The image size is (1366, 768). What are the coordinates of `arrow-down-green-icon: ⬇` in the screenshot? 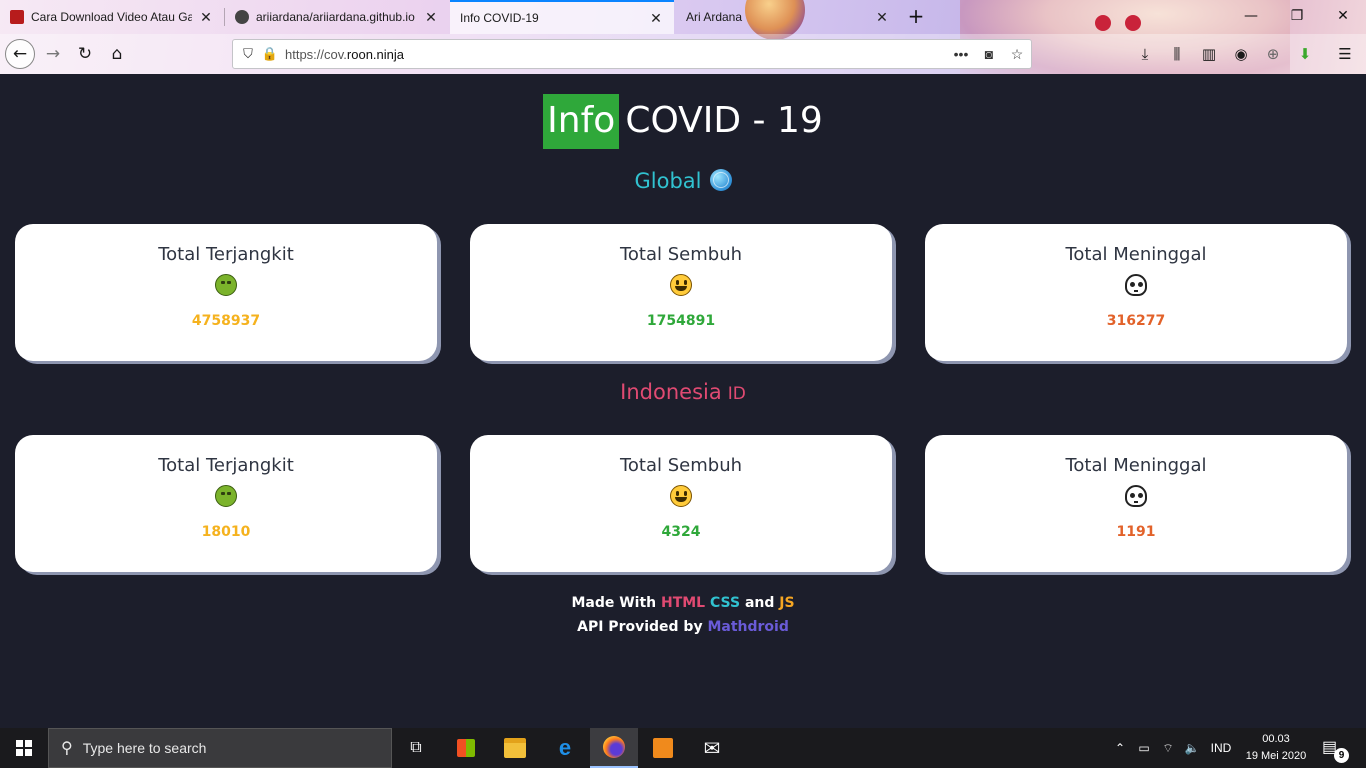 It's located at (1305, 54).